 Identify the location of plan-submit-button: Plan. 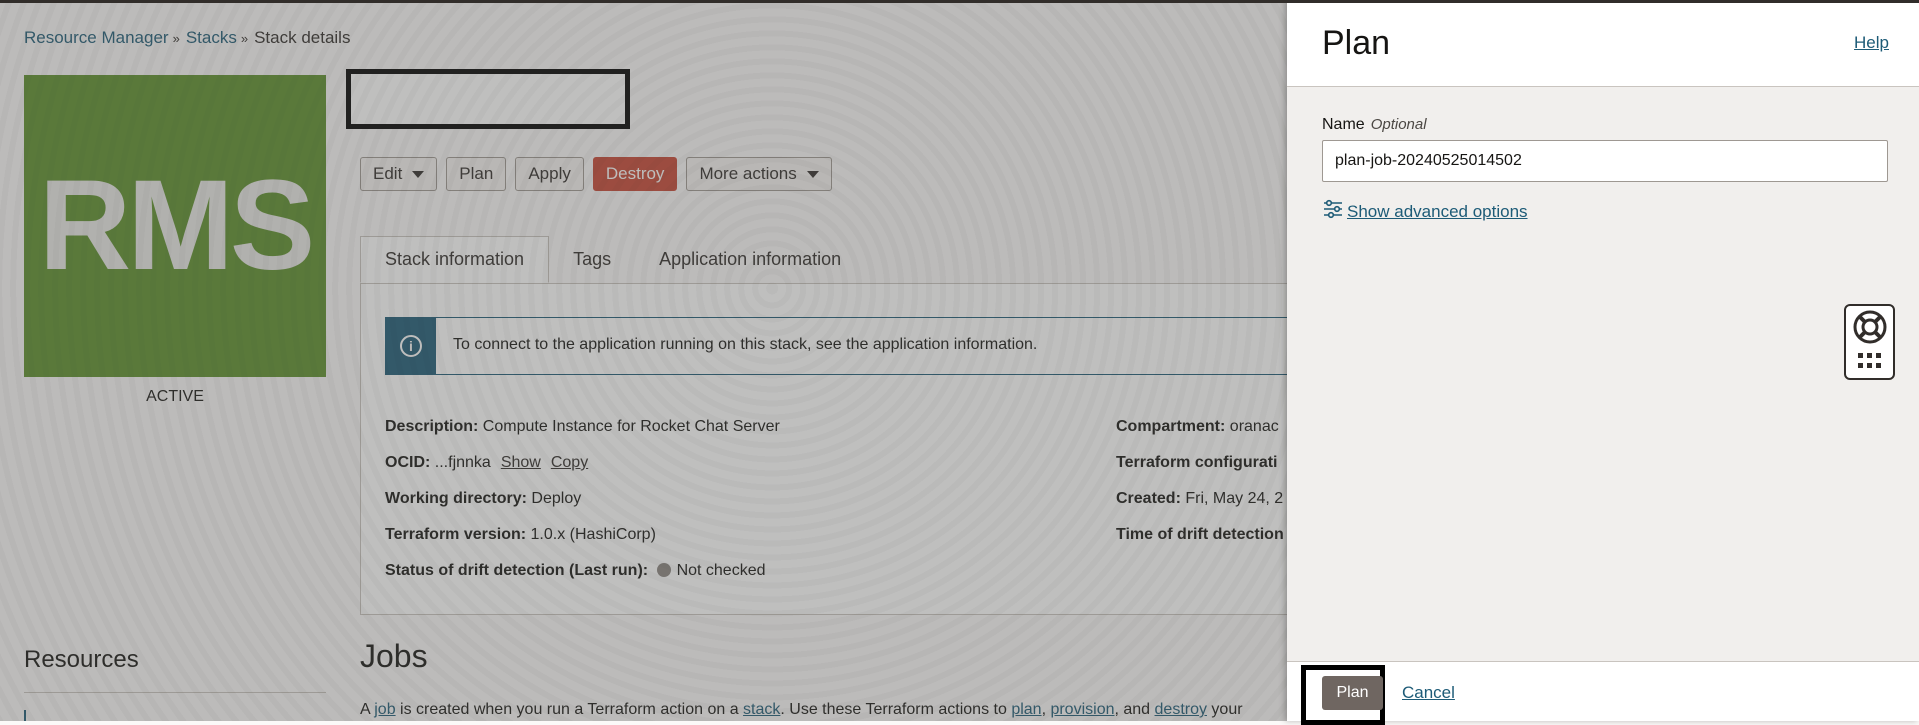
(1352, 693).